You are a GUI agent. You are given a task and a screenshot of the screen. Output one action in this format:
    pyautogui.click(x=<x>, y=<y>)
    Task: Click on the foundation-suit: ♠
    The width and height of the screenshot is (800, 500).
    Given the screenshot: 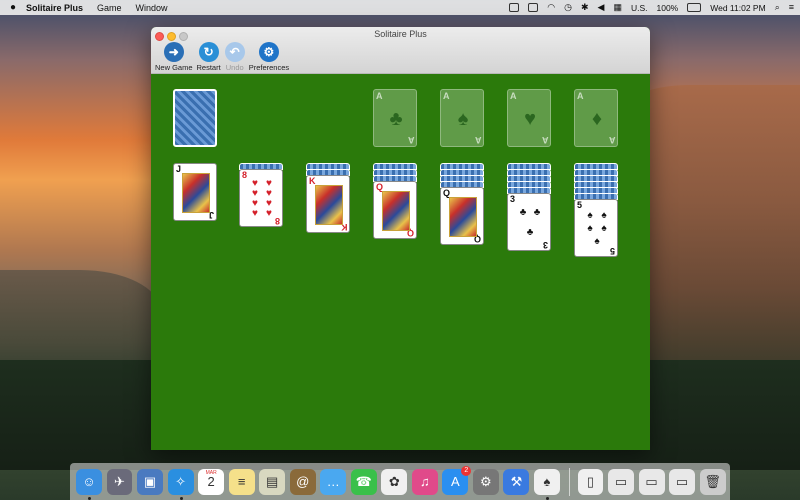 What is the action you would take?
    pyautogui.click(x=463, y=119)
    